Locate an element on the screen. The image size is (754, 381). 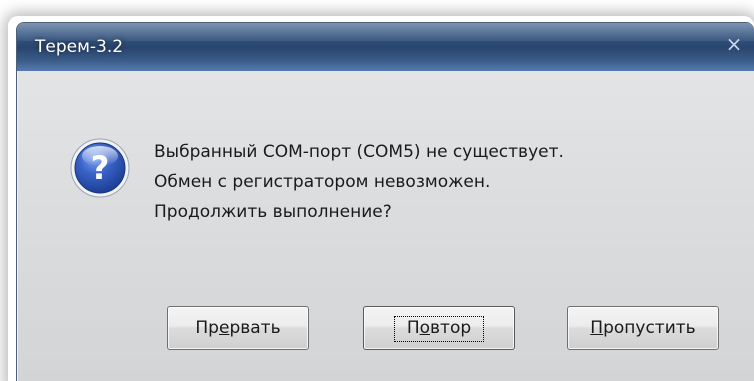
retry-button: Повтор is located at coordinates (439, 328).